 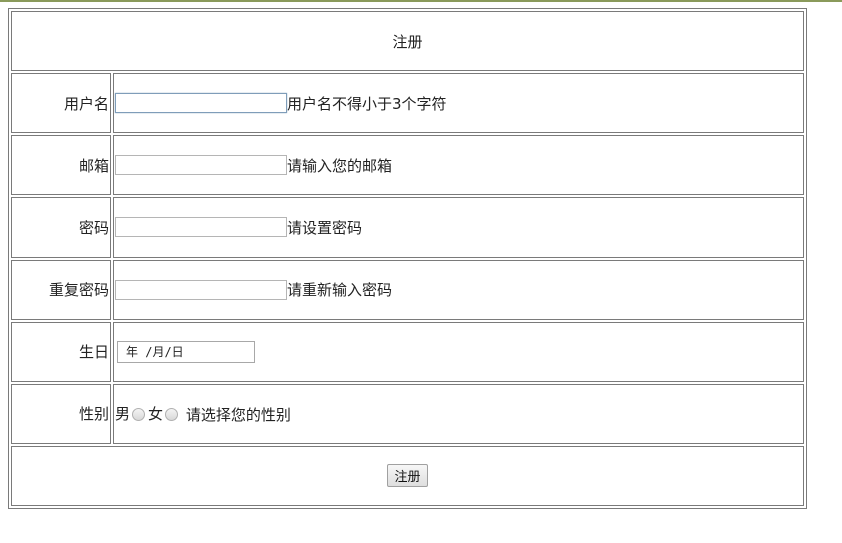 I want to click on confirm-password-row: 重复密码 请重新输入密码, so click(x=407, y=289).